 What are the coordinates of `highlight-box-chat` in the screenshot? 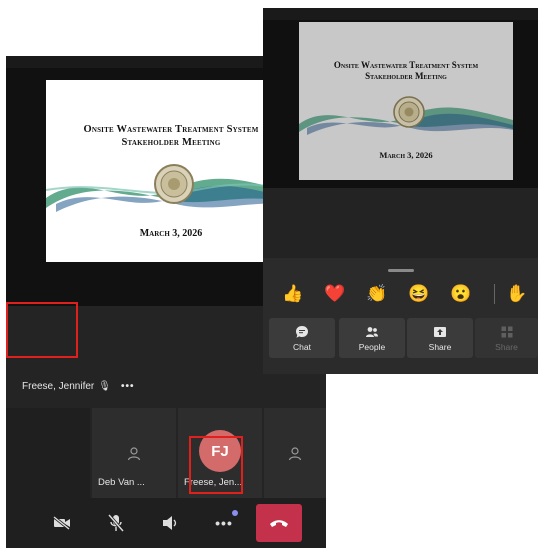 It's located at (42, 330).